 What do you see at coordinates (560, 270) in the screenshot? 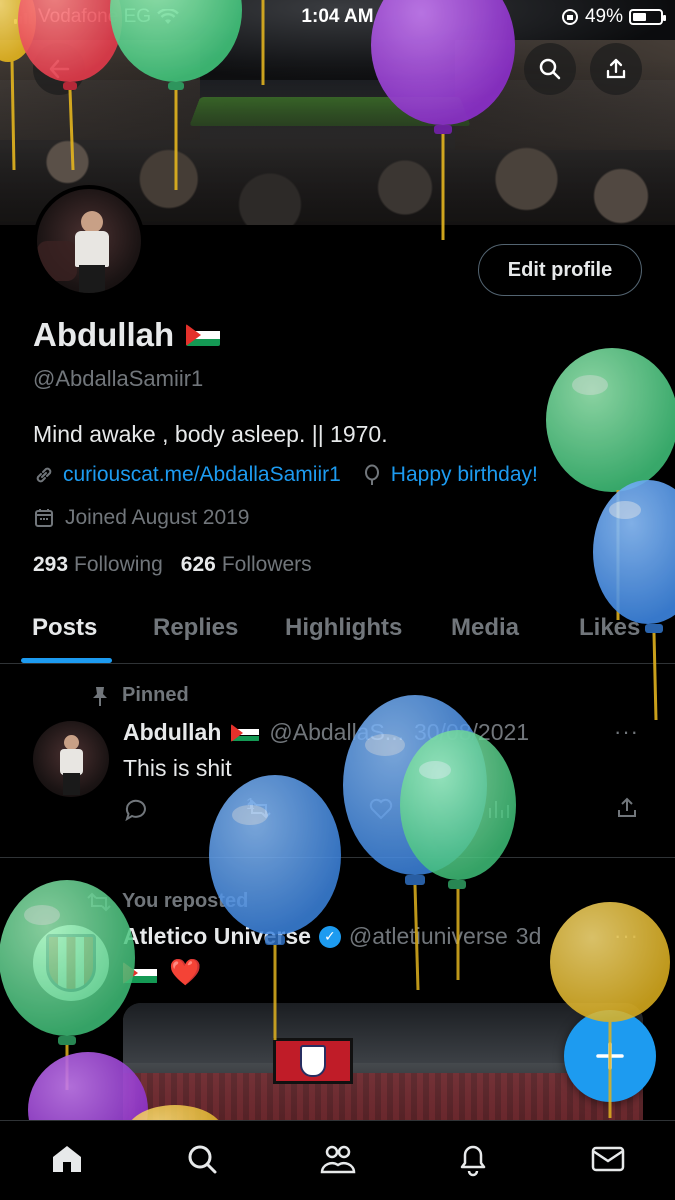
I see `edit-profile-button: Edit profile` at bounding box center [560, 270].